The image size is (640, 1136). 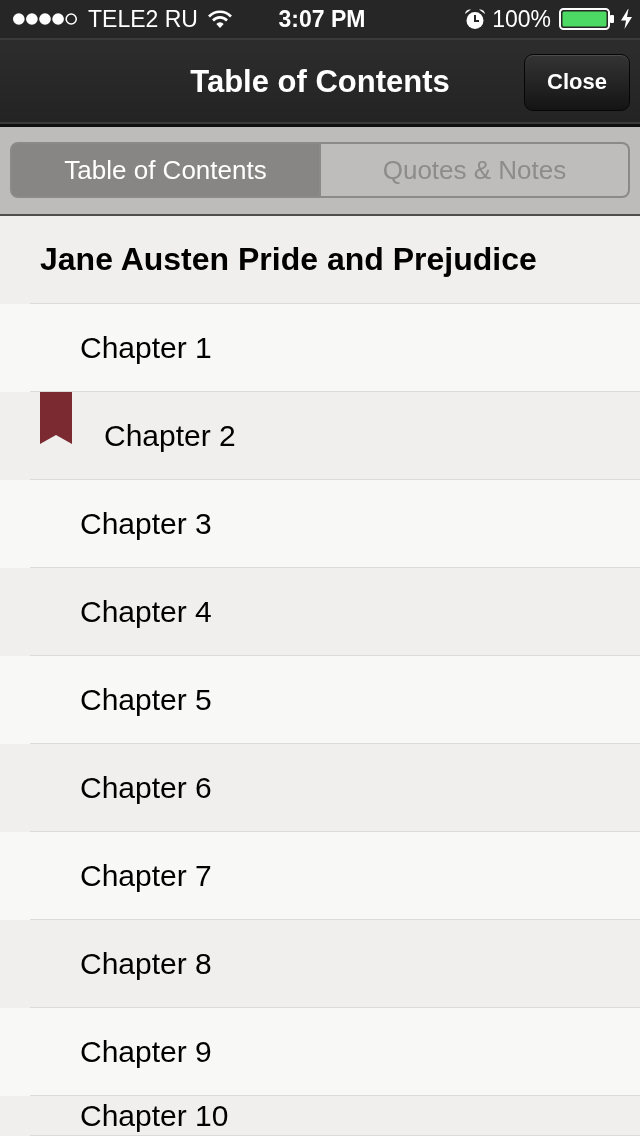 I want to click on status-time: 3:07 PM, so click(x=322, y=19).